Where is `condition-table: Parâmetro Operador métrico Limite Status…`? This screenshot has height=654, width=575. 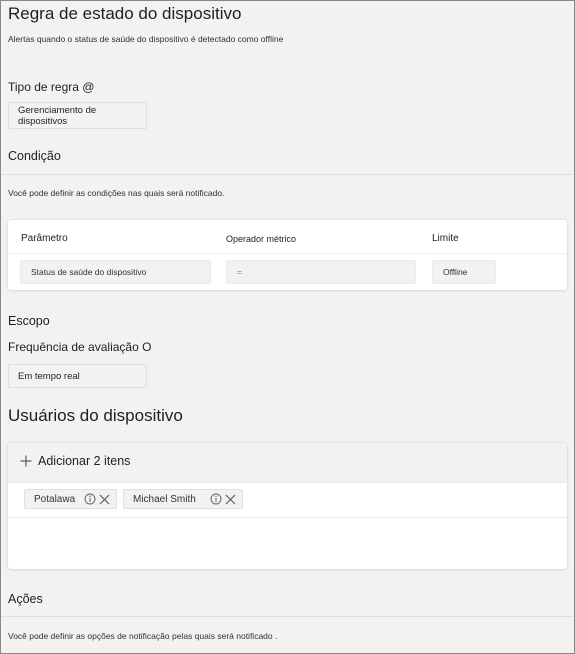 condition-table: Parâmetro Operador métrico Limite Status… is located at coordinates (287, 255).